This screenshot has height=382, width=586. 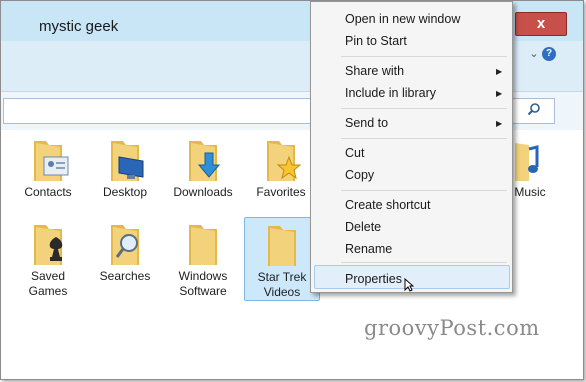 I want to click on music-folder-icon, so click(x=527, y=162).